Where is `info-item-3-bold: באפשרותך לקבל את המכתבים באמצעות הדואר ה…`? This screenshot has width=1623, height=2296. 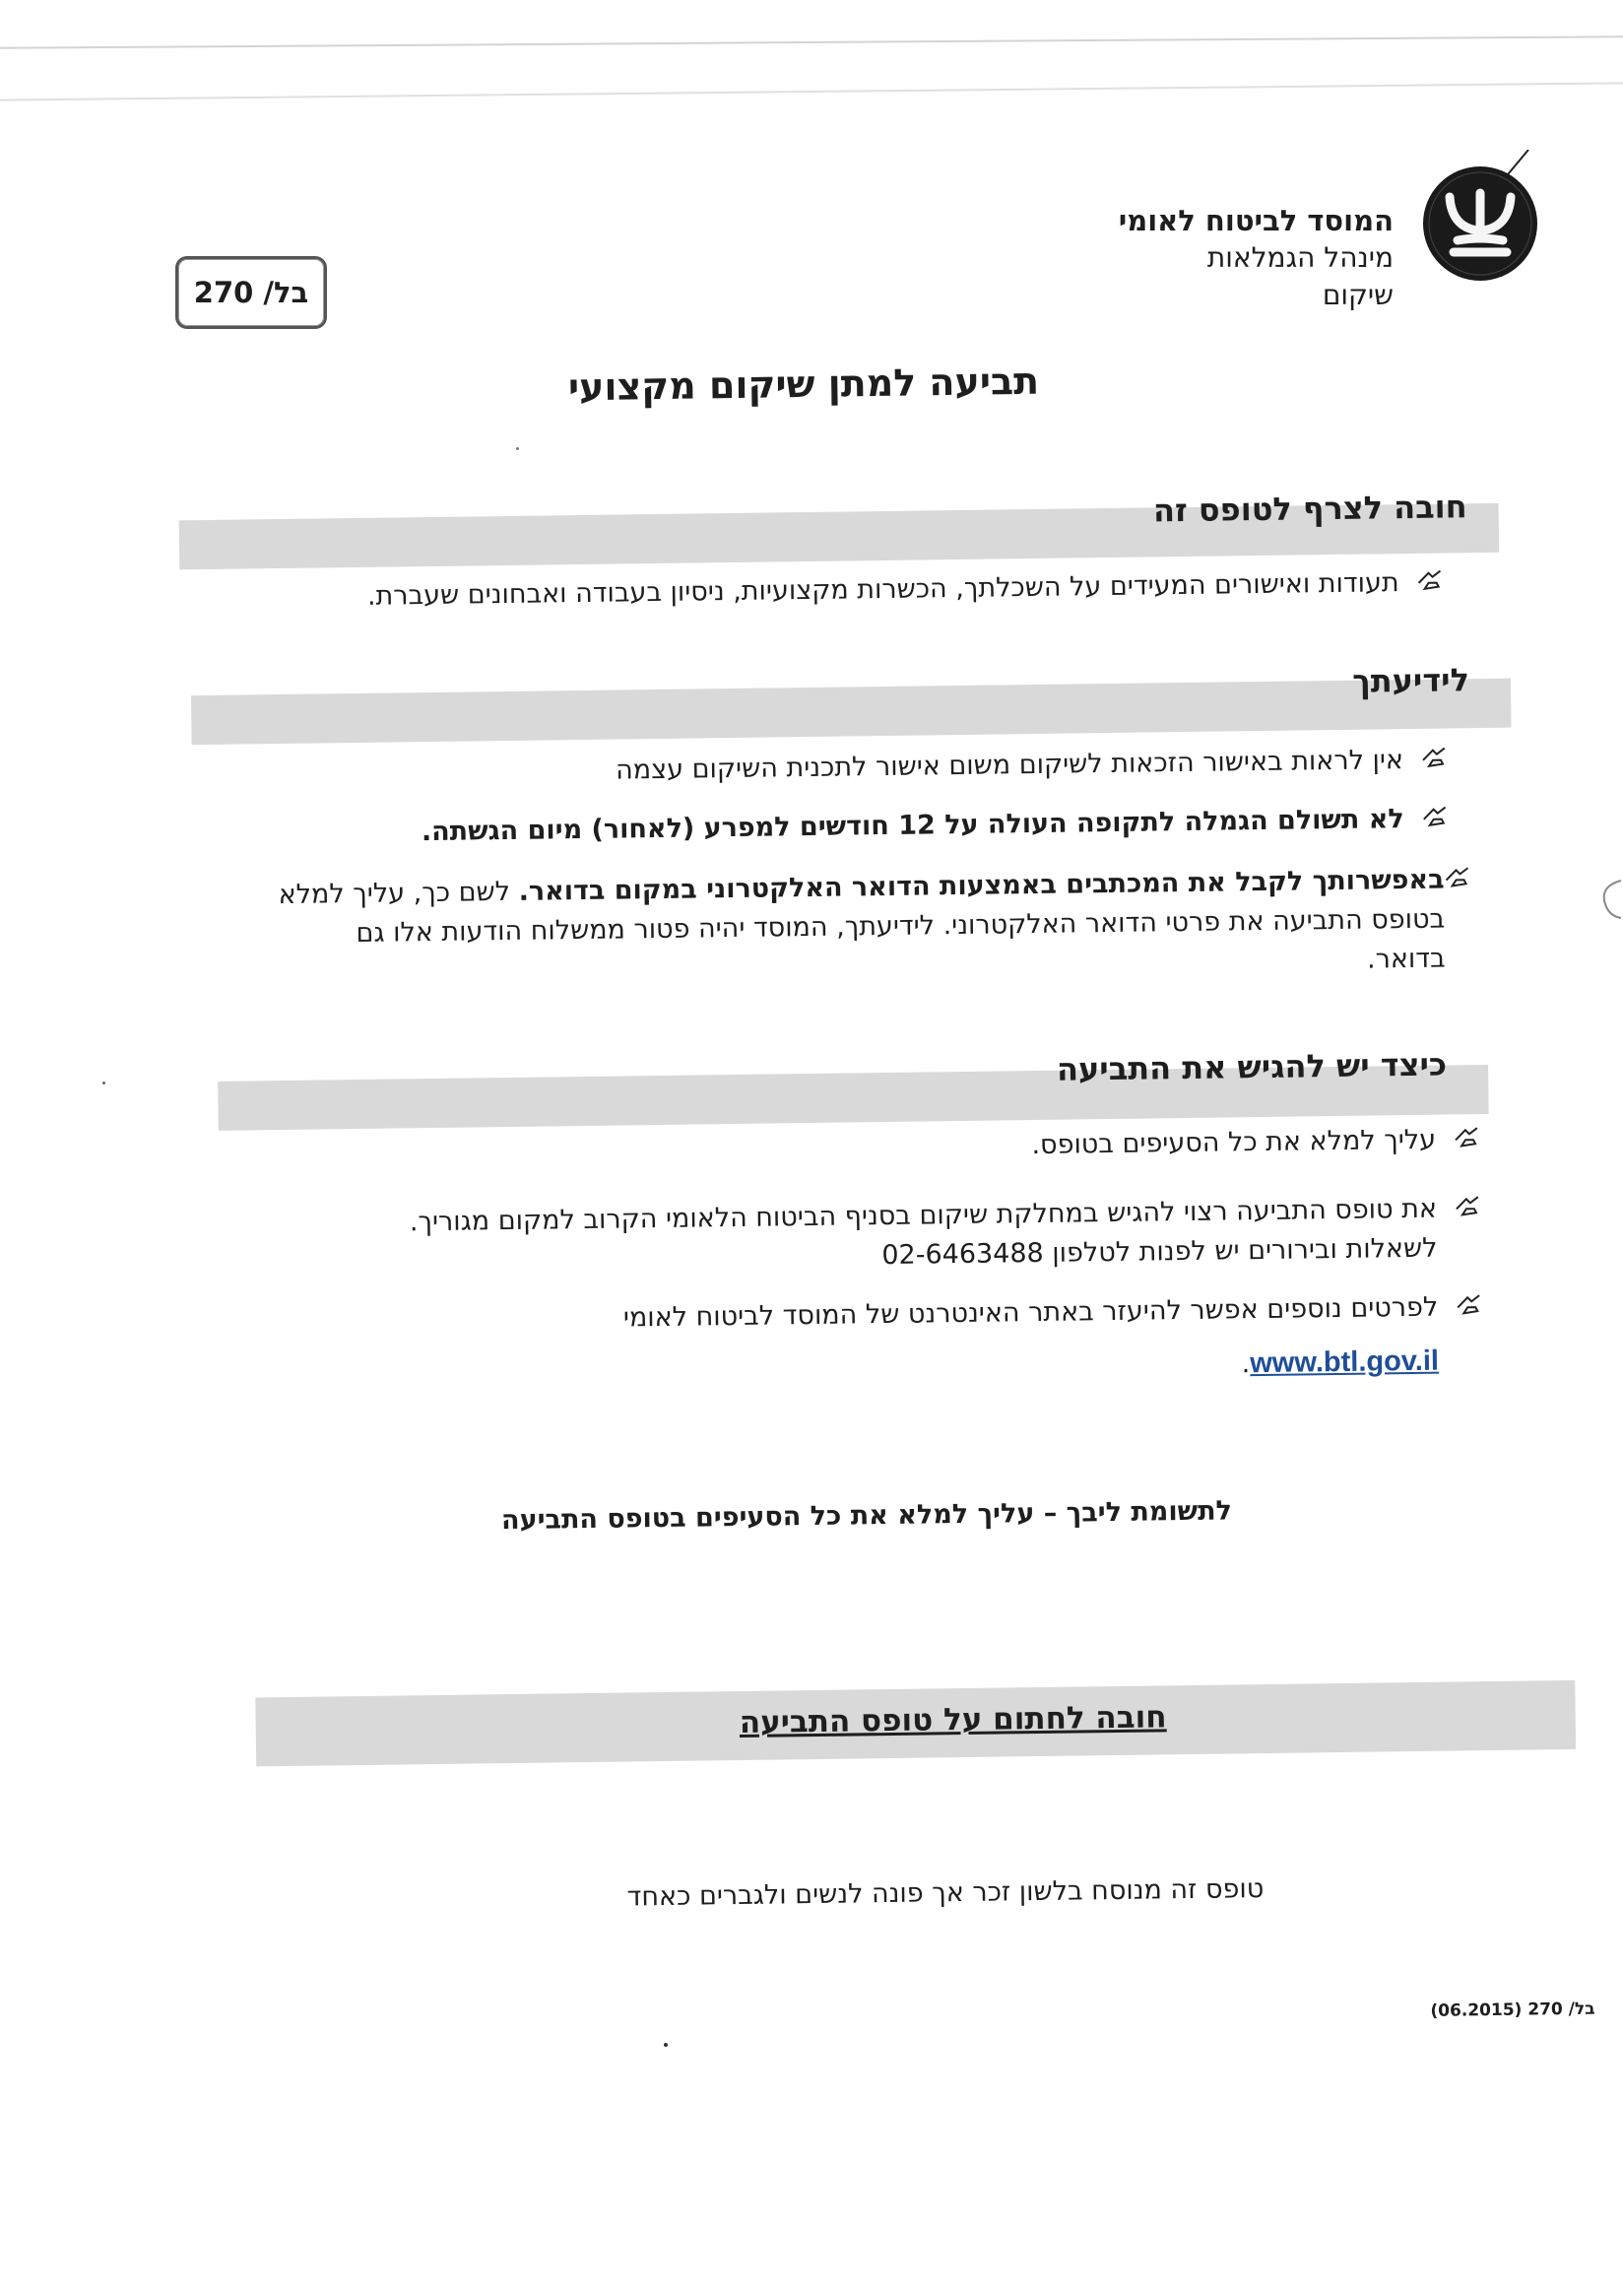
info-item-3-bold: באפשרותך לקבל את המכתבים באמצעות הדואר ה… is located at coordinates (981, 885).